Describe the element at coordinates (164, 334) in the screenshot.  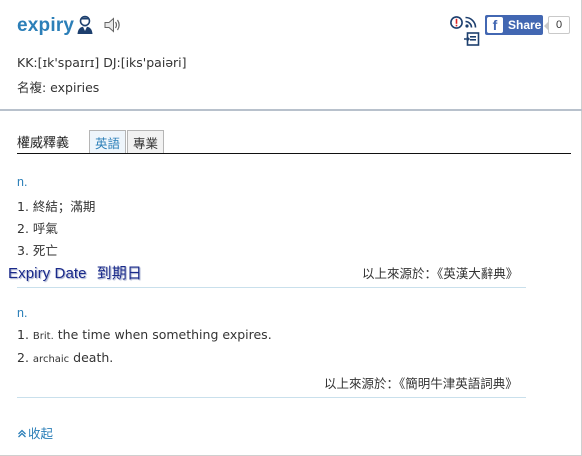
I see `definition-text: the time when something expires.` at that location.